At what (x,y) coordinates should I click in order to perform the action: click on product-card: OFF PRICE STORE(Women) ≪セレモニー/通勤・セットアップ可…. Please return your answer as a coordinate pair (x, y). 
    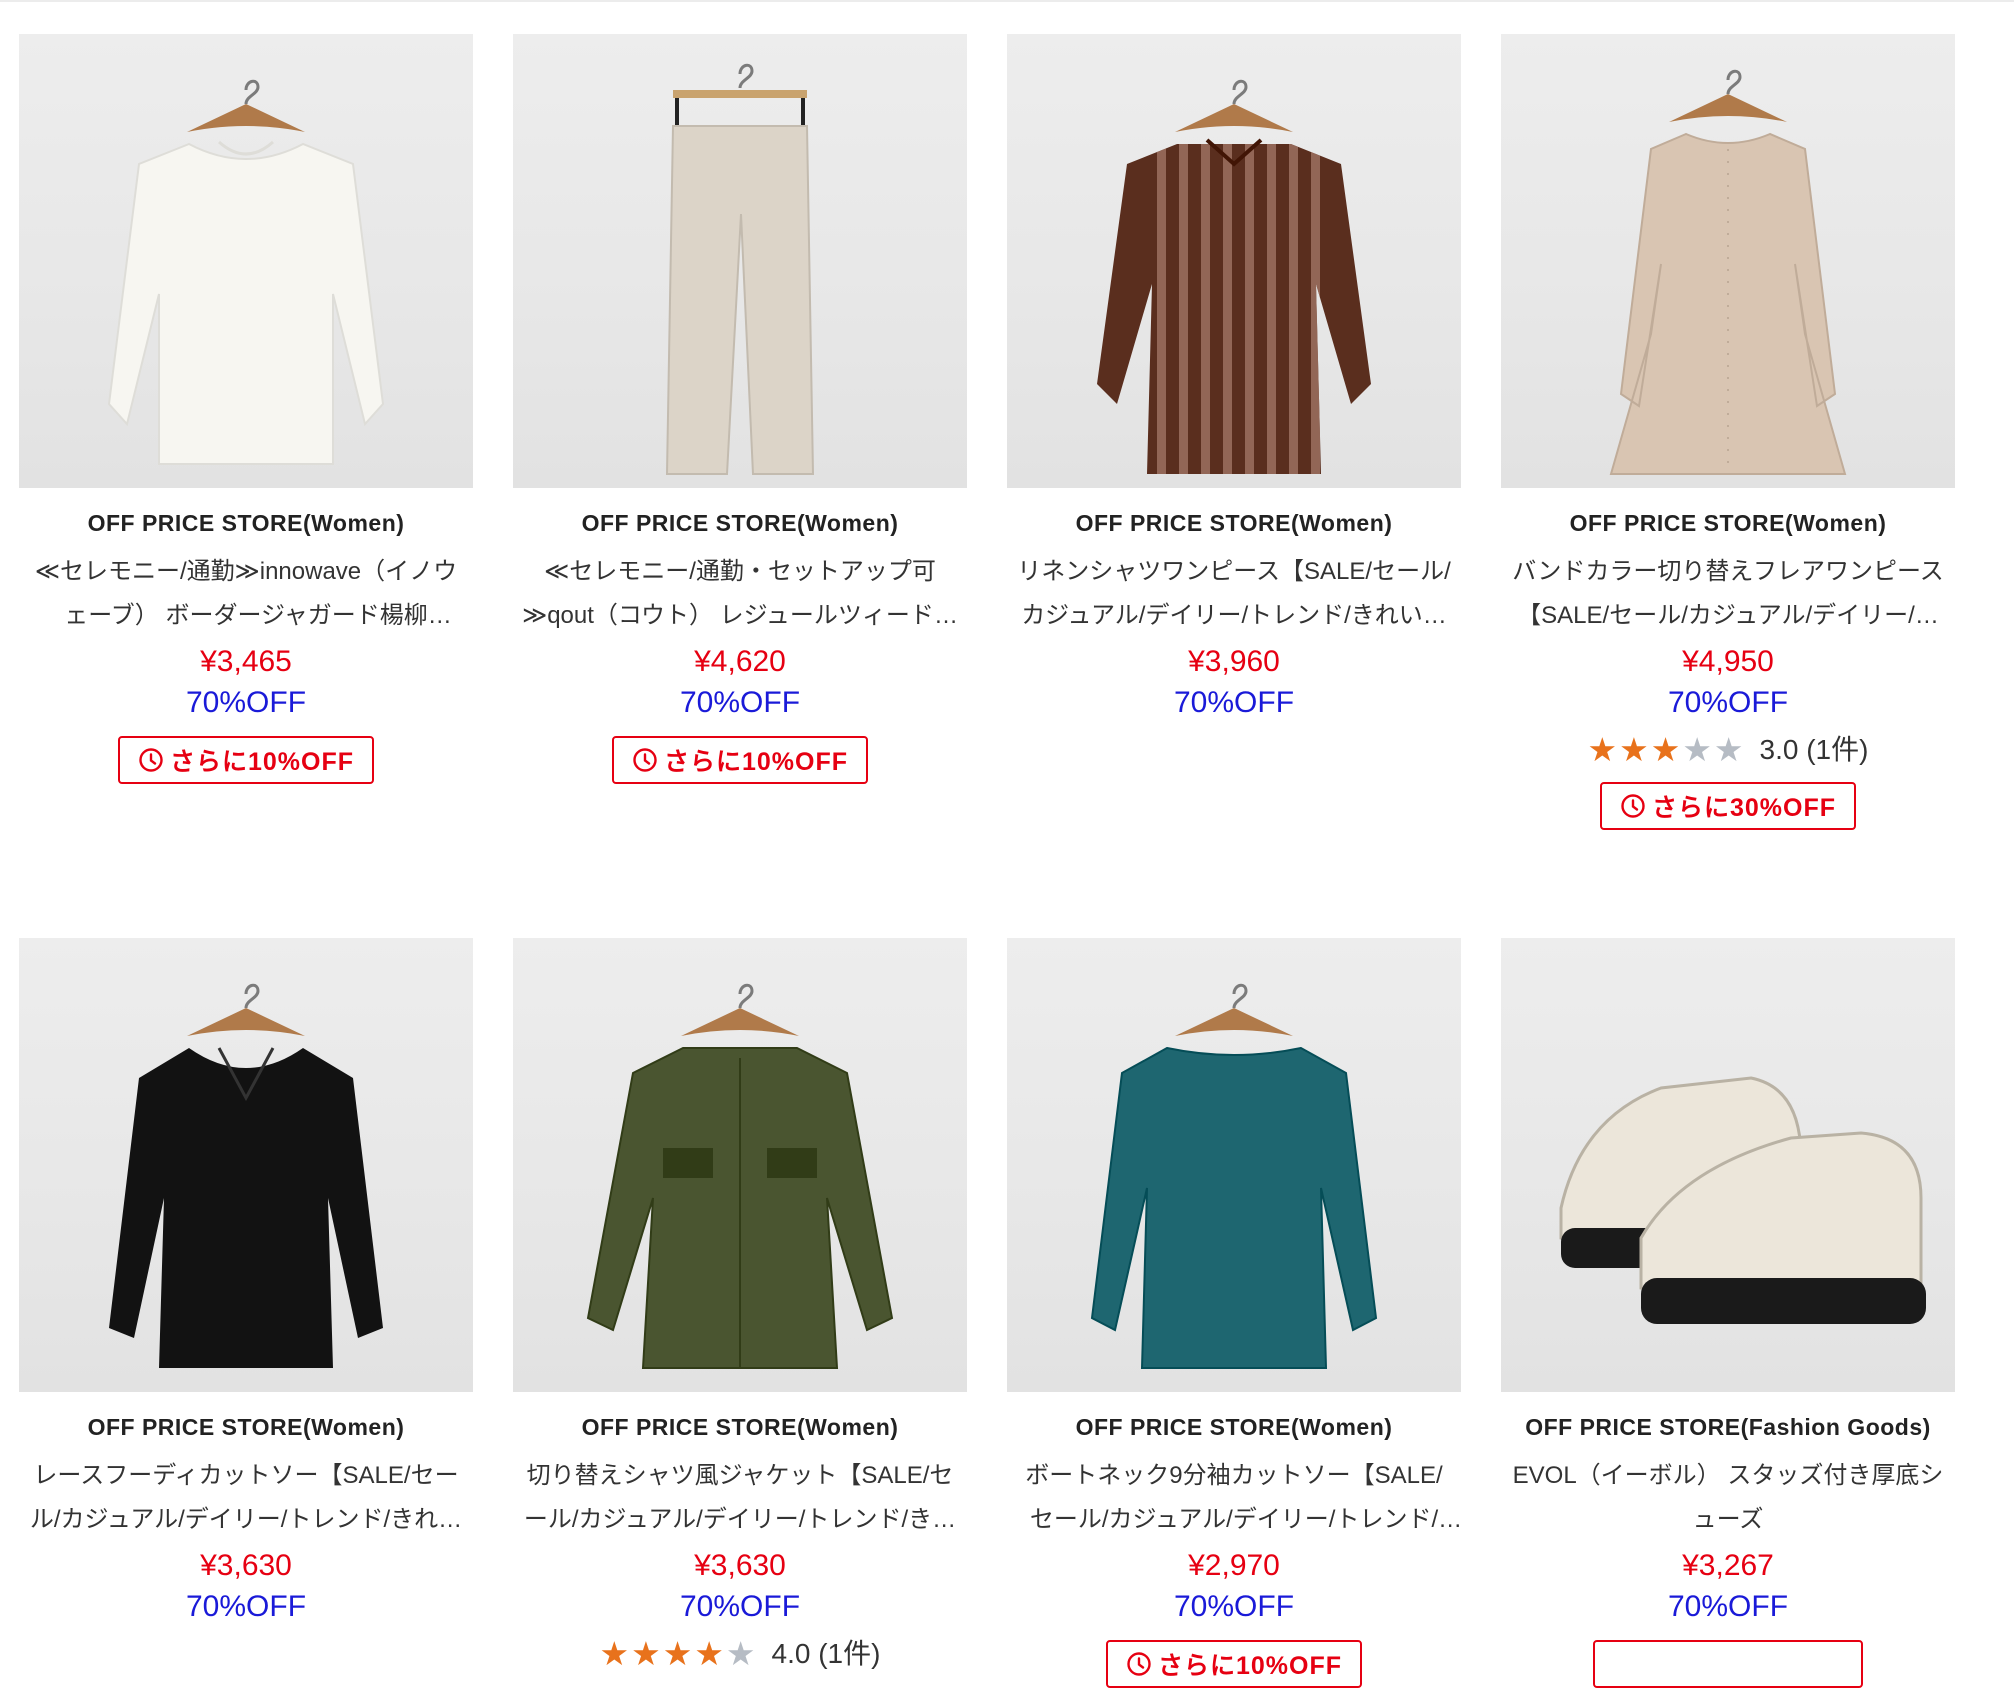
    Looking at the image, I should click on (740, 409).